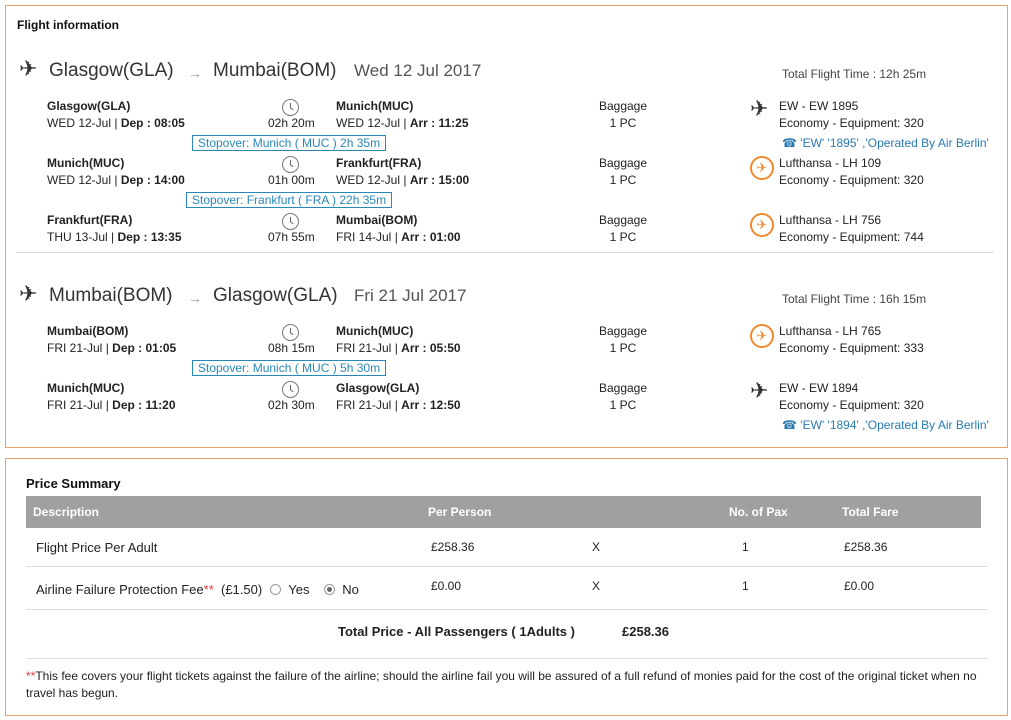  Describe the element at coordinates (149, 589) in the screenshot. I see `row-description: Airline Failure Protection Fee** (£1.50)` at that location.